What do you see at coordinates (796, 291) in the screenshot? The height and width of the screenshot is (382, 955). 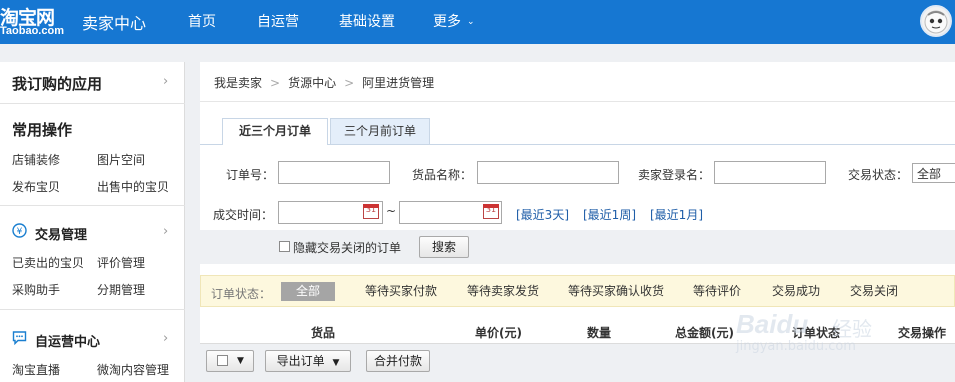 I see `status-filter-trade-success: 交易成功` at bounding box center [796, 291].